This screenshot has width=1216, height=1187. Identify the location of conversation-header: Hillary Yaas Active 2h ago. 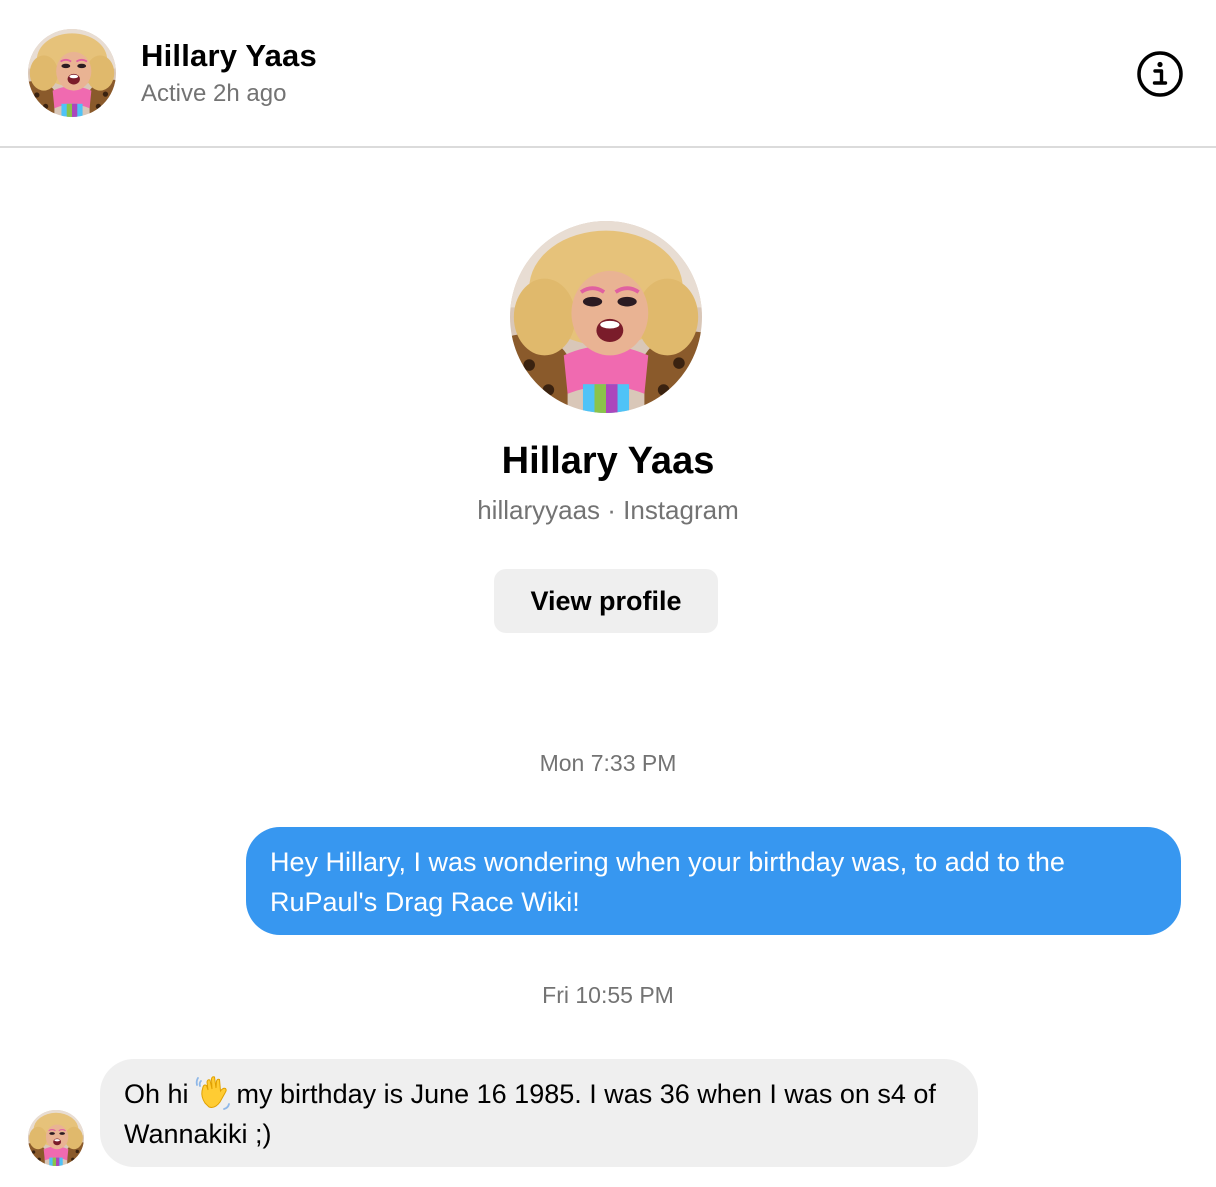
(608, 74).